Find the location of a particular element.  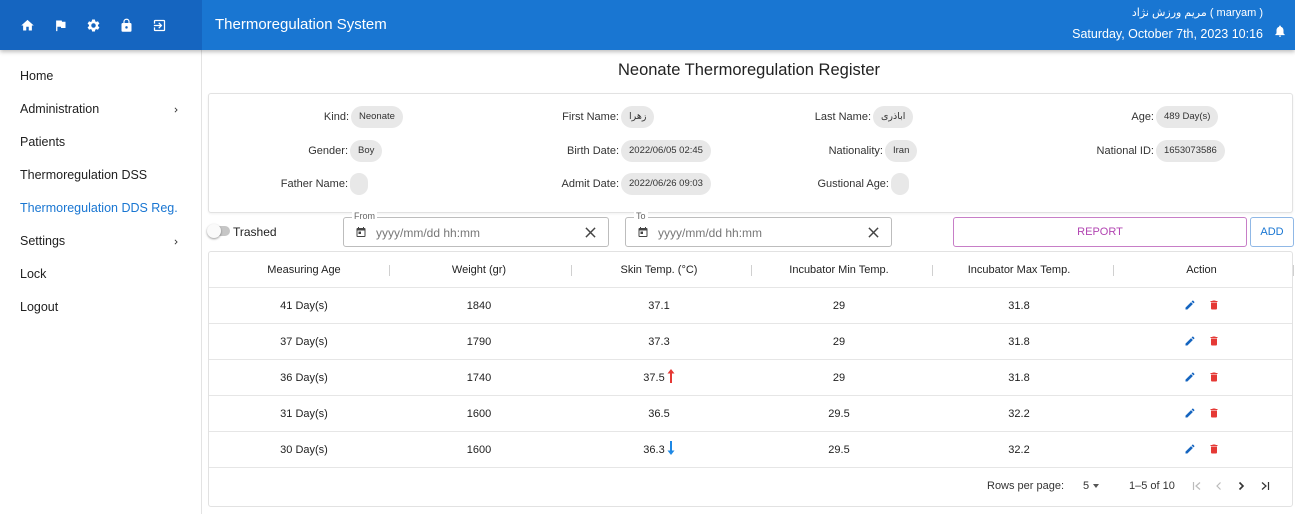

sidebar-item-label: Home is located at coordinates (37, 75).